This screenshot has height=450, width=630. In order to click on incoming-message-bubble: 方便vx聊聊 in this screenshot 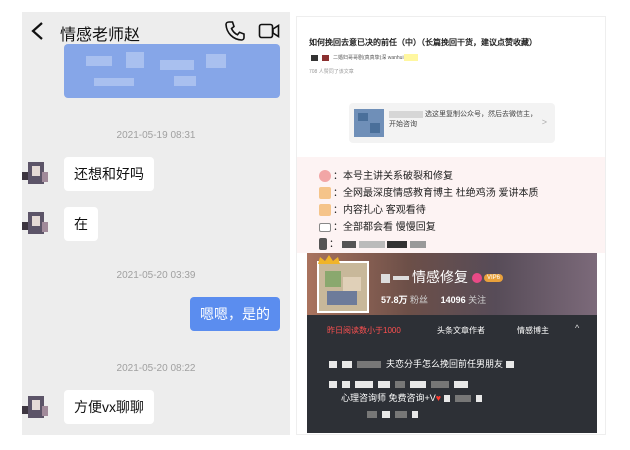, I will do `click(109, 407)`.